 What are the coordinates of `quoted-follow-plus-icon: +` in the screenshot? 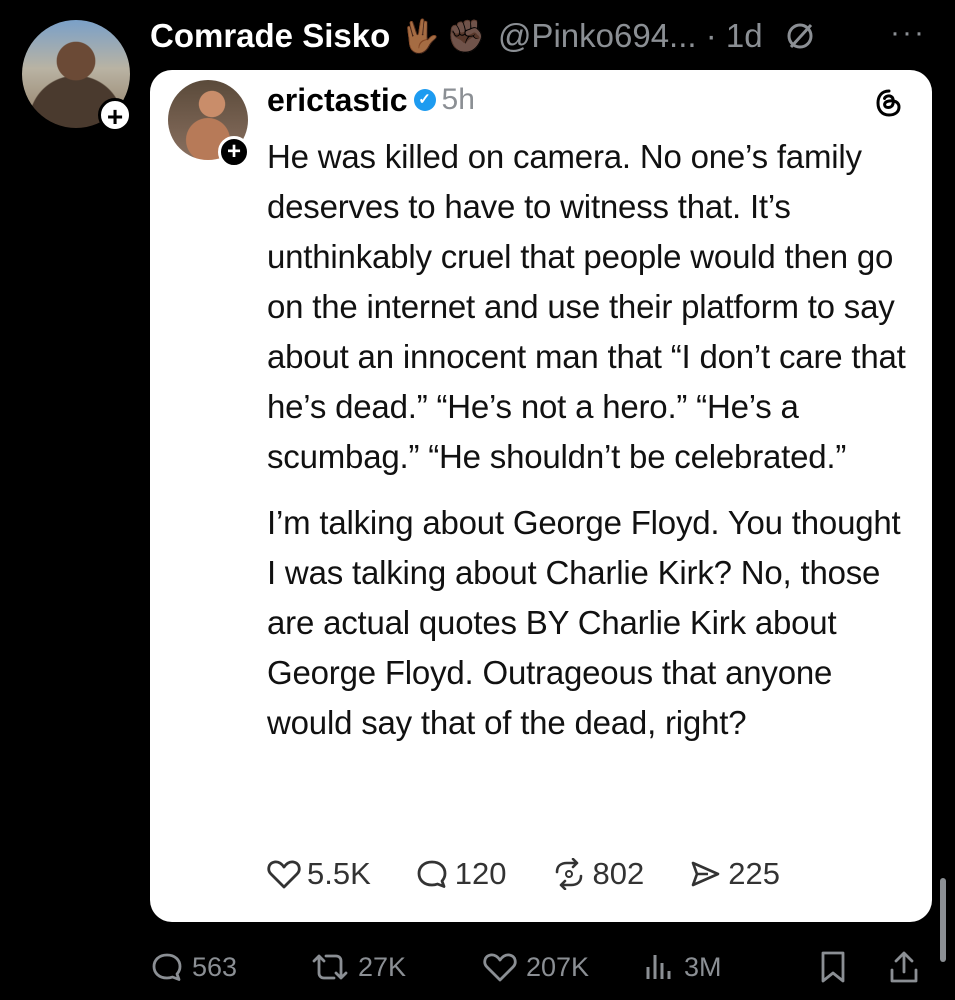 It's located at (234, 152).